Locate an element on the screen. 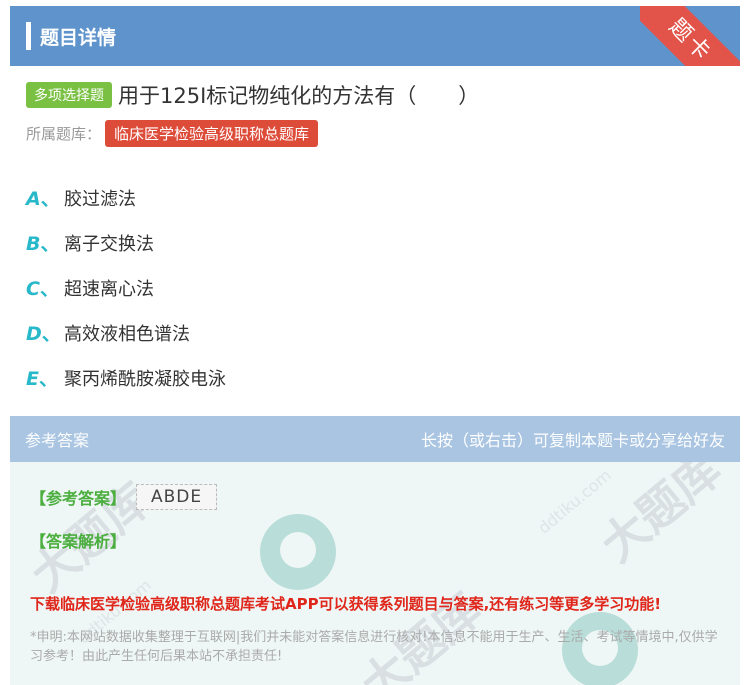 Image resolution: width=750 pixels, height=685 pixels. analysis-tag: 【答案解析】 is located at coordinates (78, 541).